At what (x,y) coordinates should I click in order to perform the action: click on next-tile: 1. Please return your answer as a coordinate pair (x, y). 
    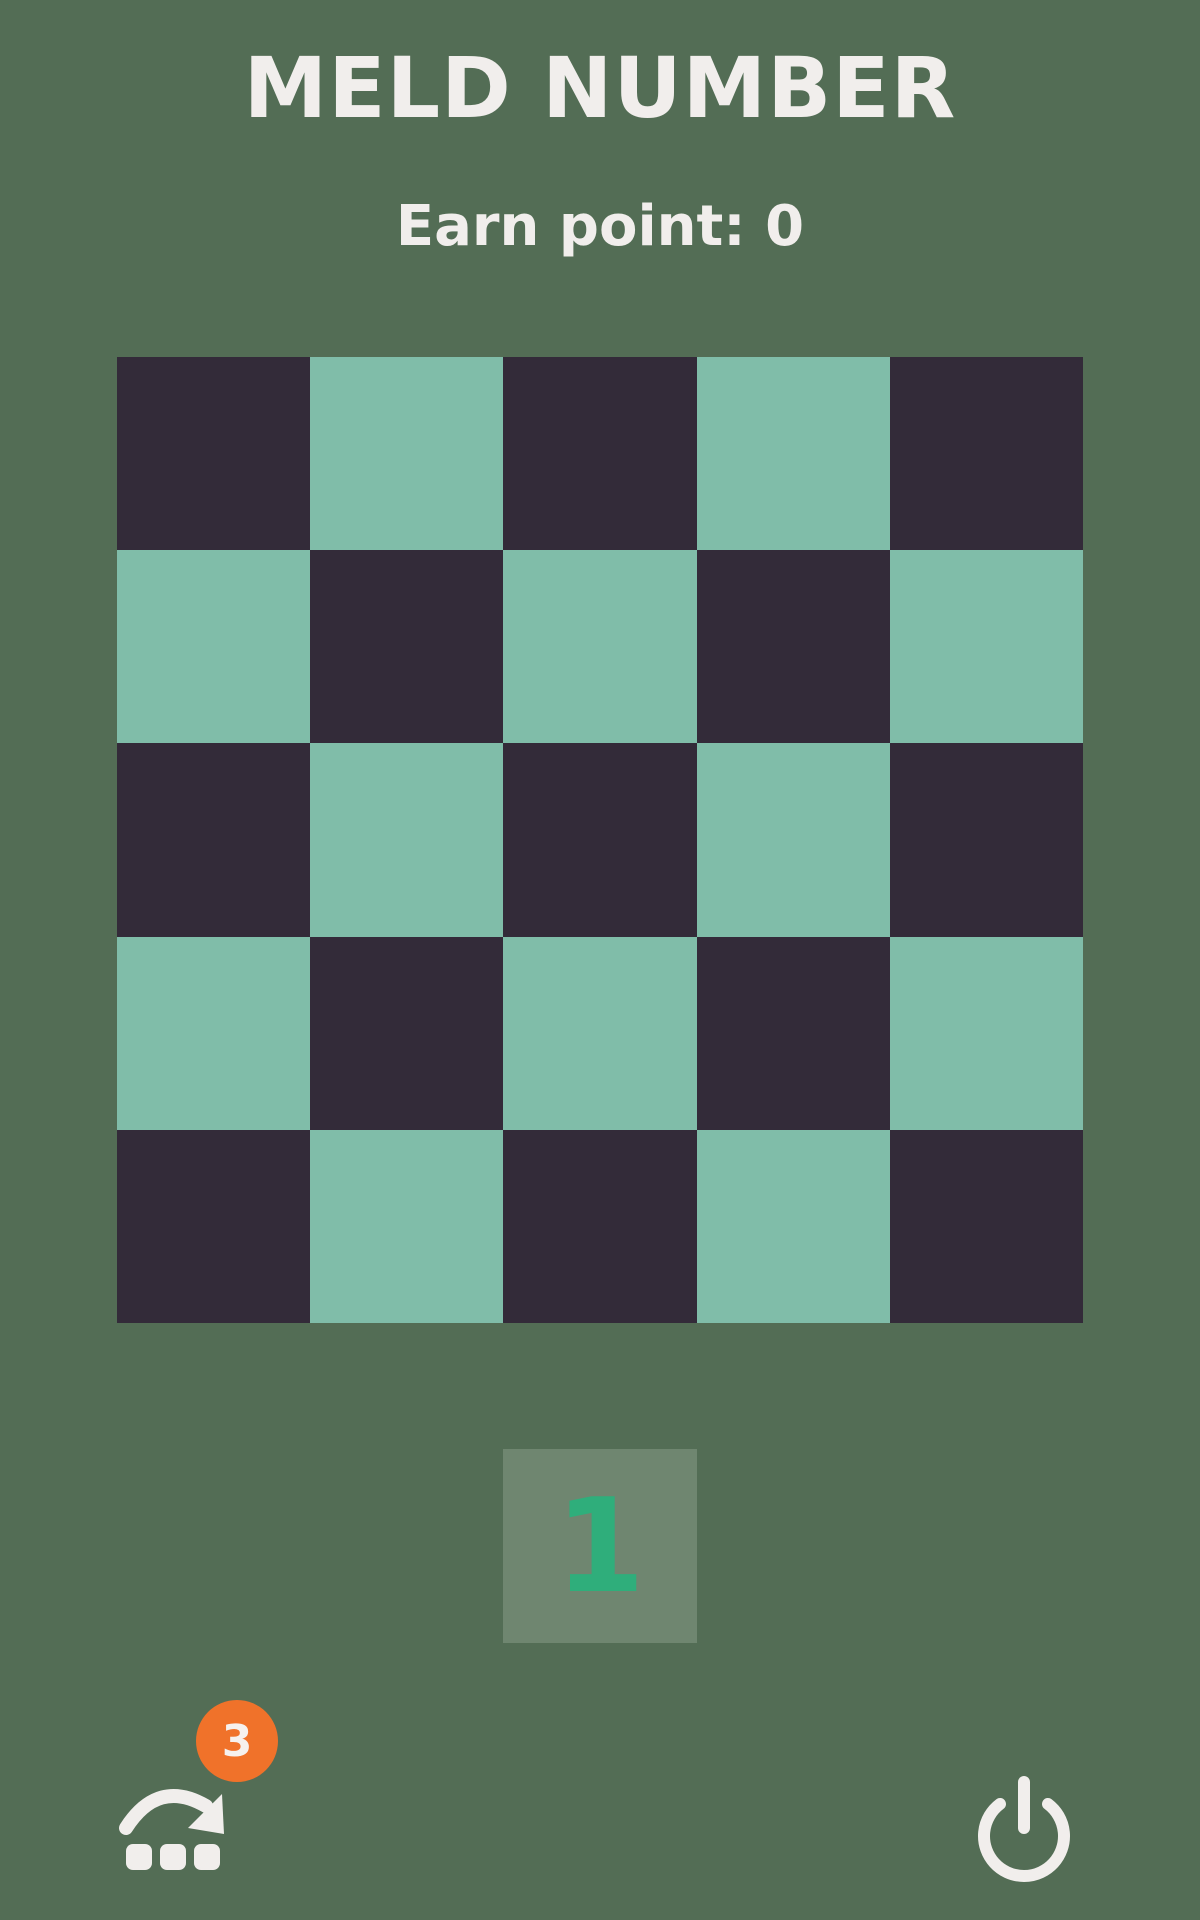
    Looking at the image, I should click on (600, 1546).